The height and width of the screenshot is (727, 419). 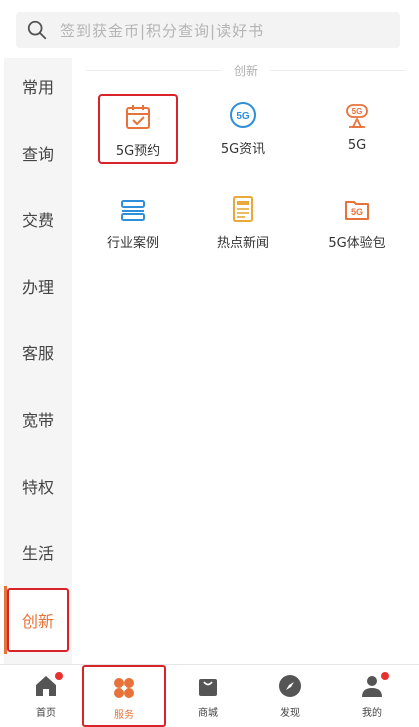 I want to click on tab-mine: 我的, so click(x=372, y=696).